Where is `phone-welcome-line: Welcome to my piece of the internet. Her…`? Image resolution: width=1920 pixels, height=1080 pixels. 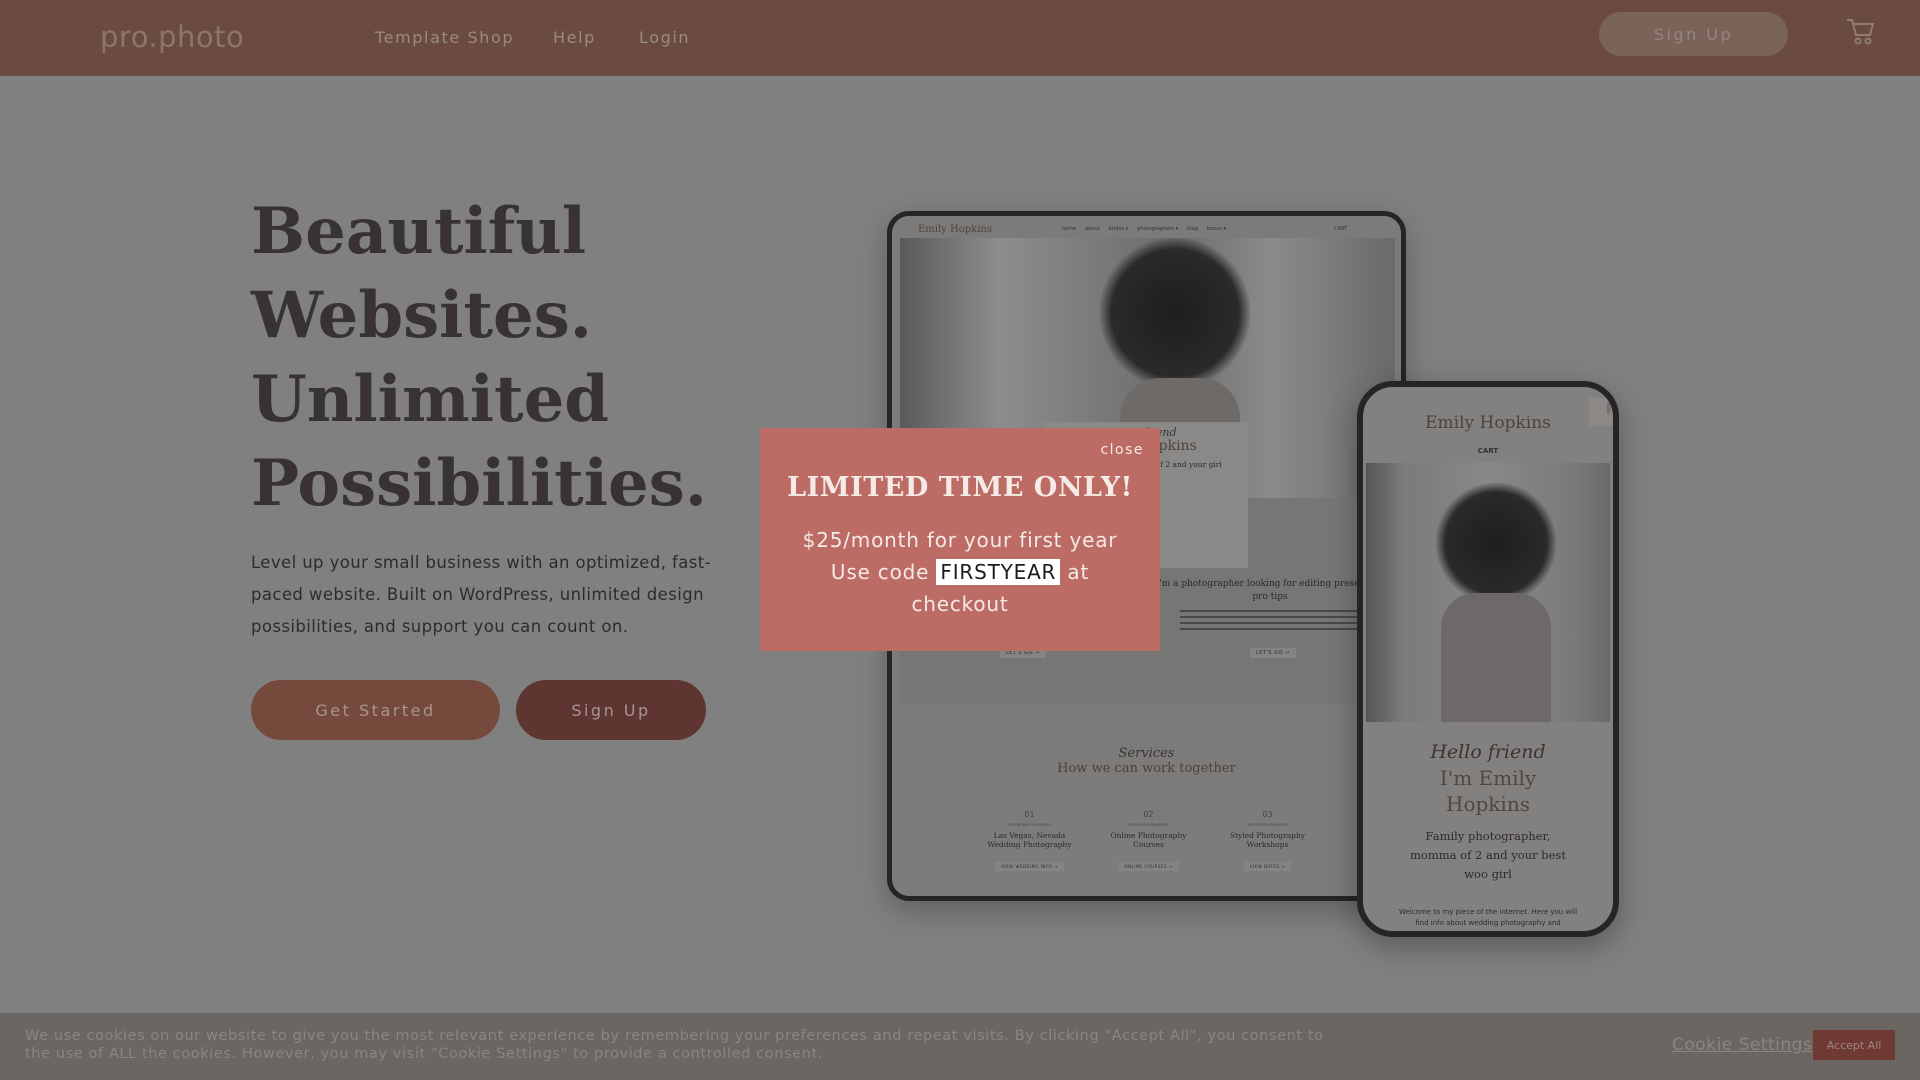
phone-welcome-line: Welcome to my piece of the internet. Her… is located at coordinates (1488, 912).